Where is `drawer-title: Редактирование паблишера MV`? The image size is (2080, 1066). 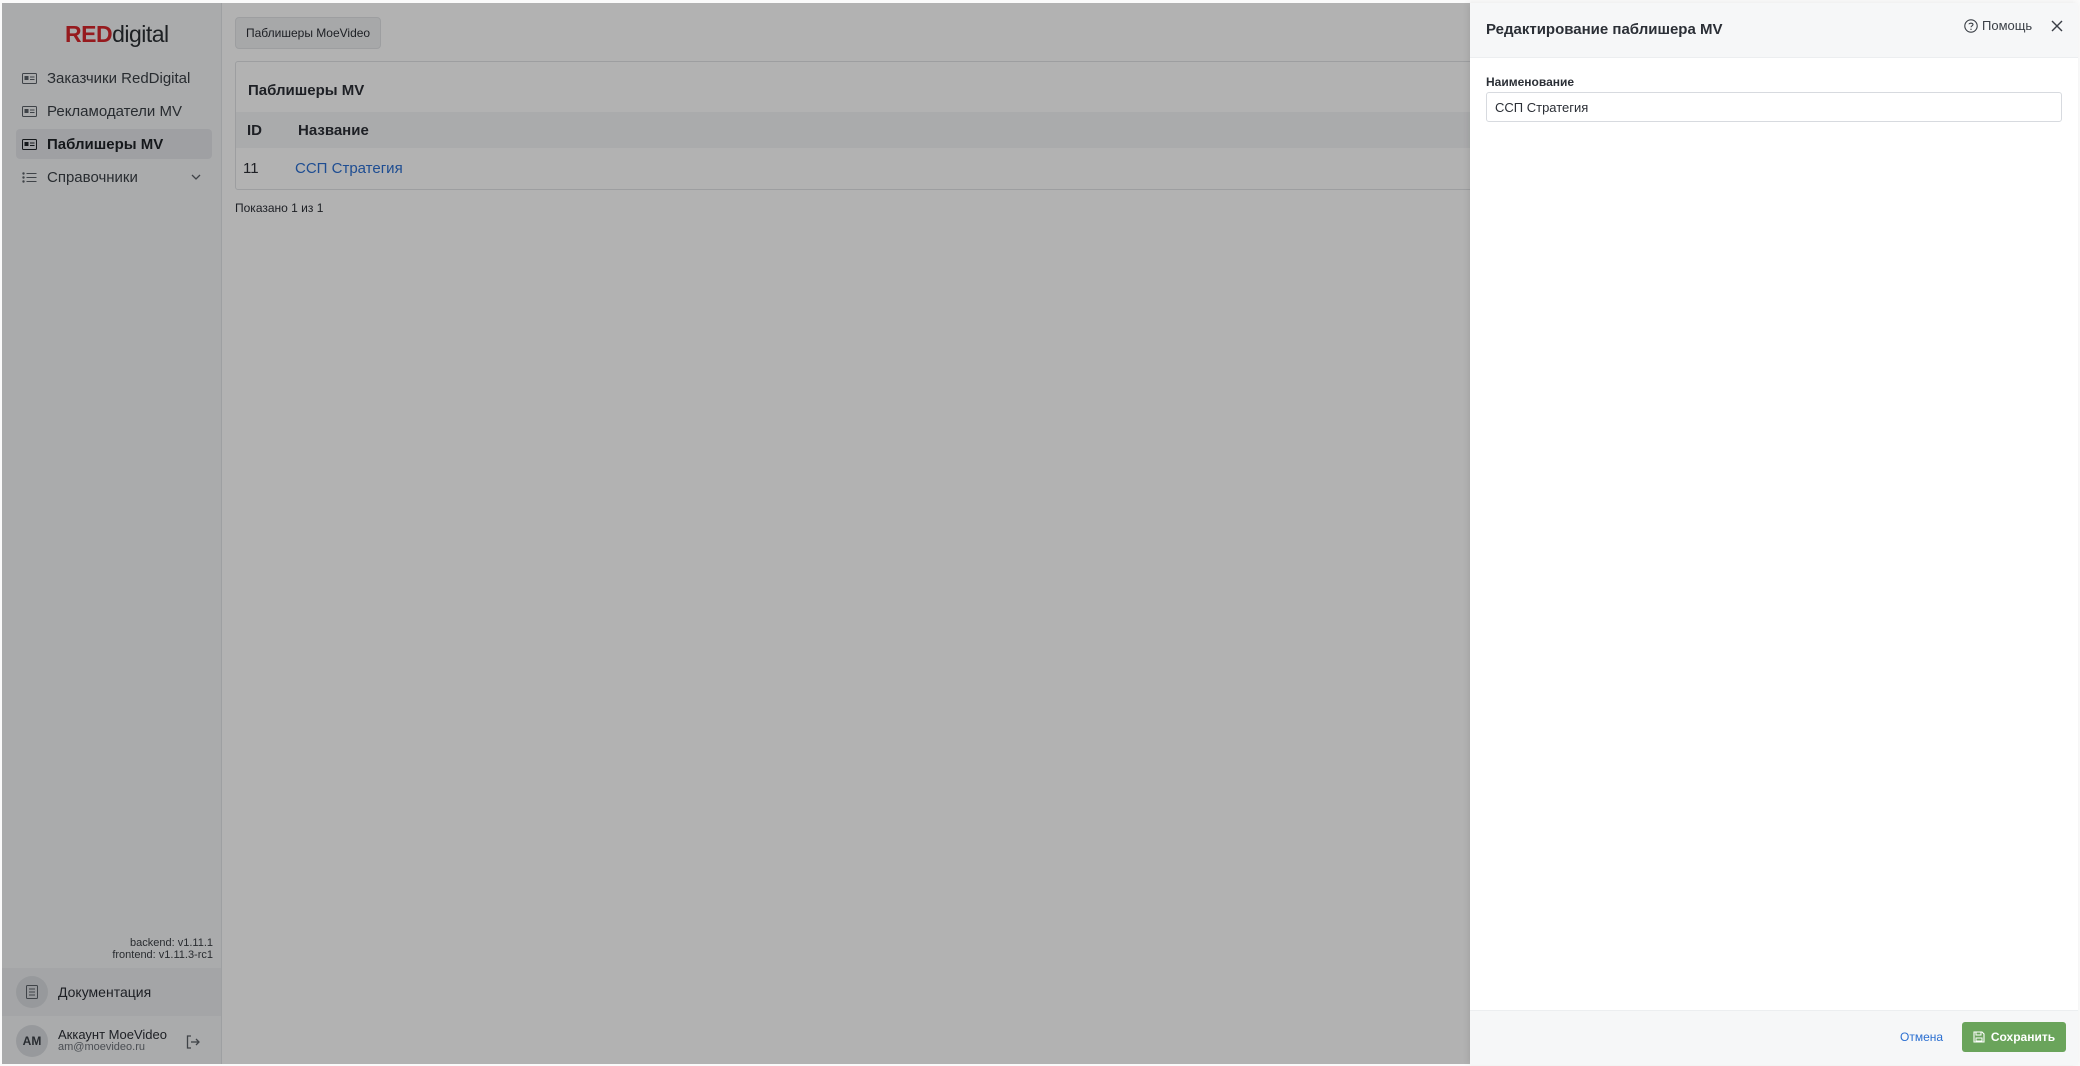 drawer-title: Редактирование паблишера MV is located at coordinates (1604, 29).